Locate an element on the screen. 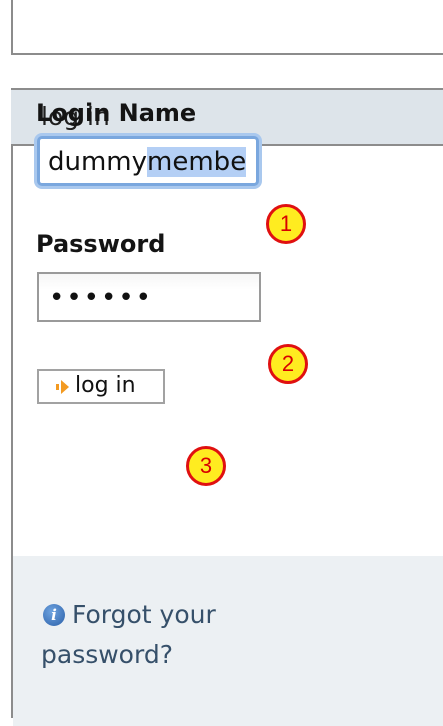  top-panel-fragment is located at coordinates (227, 27).